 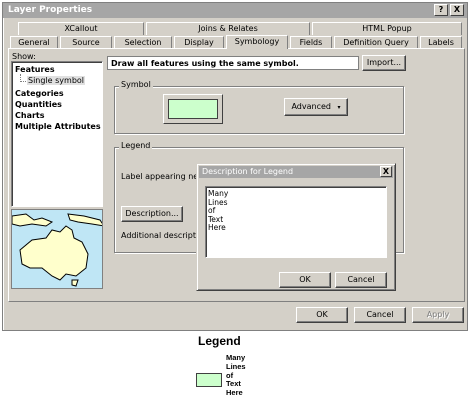 What do you see at coordinates (248, 171) in the screenshot?
I see `dialog-title: Description for Legend` at bounding box center [248, 171].